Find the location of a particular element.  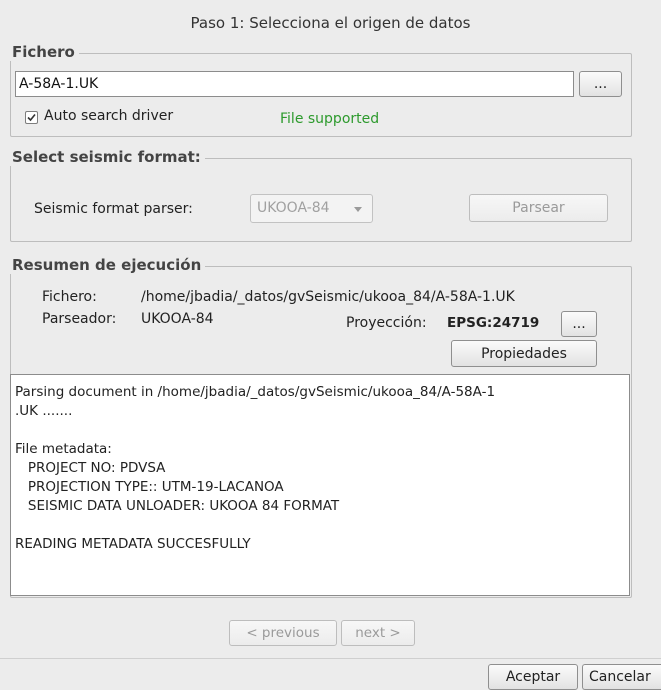

file-path-field: A-58A-1.UK is located at coordinates (294, 84).